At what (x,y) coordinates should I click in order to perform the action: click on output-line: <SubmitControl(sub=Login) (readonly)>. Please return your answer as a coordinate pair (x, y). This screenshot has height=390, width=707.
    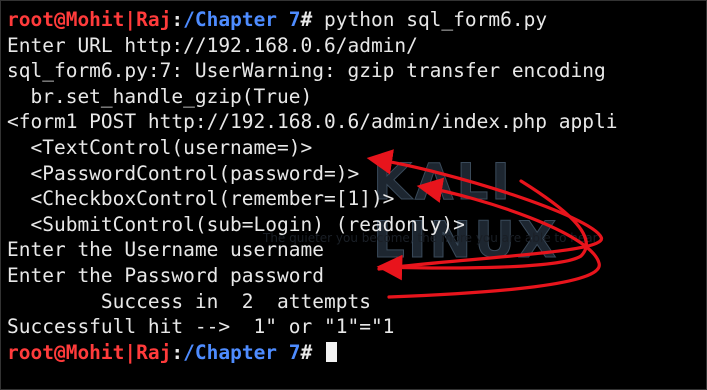
    Looking at the image, I should click on (236, 224).